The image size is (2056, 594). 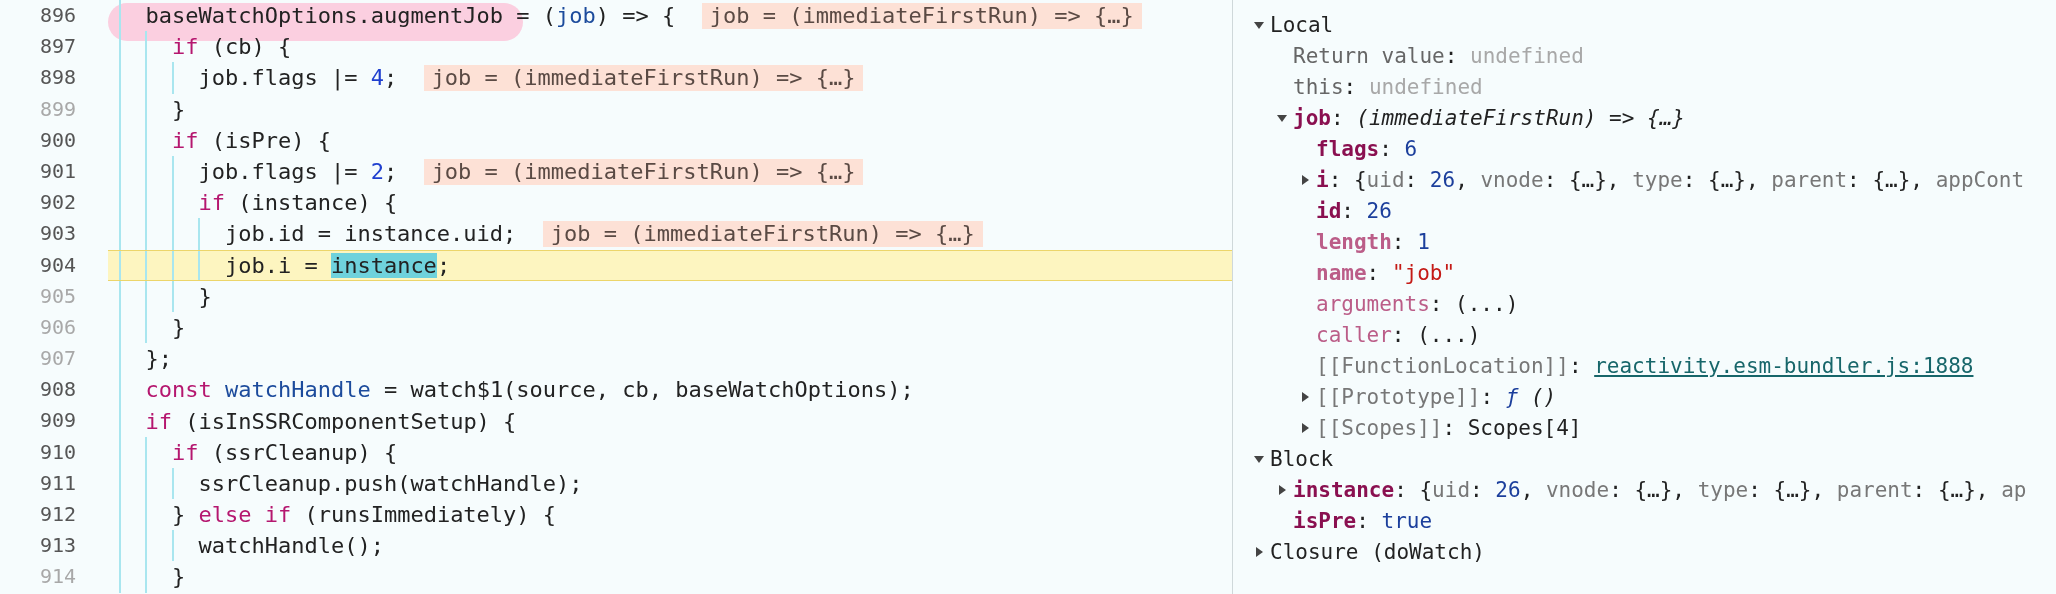 I want to click on code-text: if (instance) {, so click(x=298, y=203).